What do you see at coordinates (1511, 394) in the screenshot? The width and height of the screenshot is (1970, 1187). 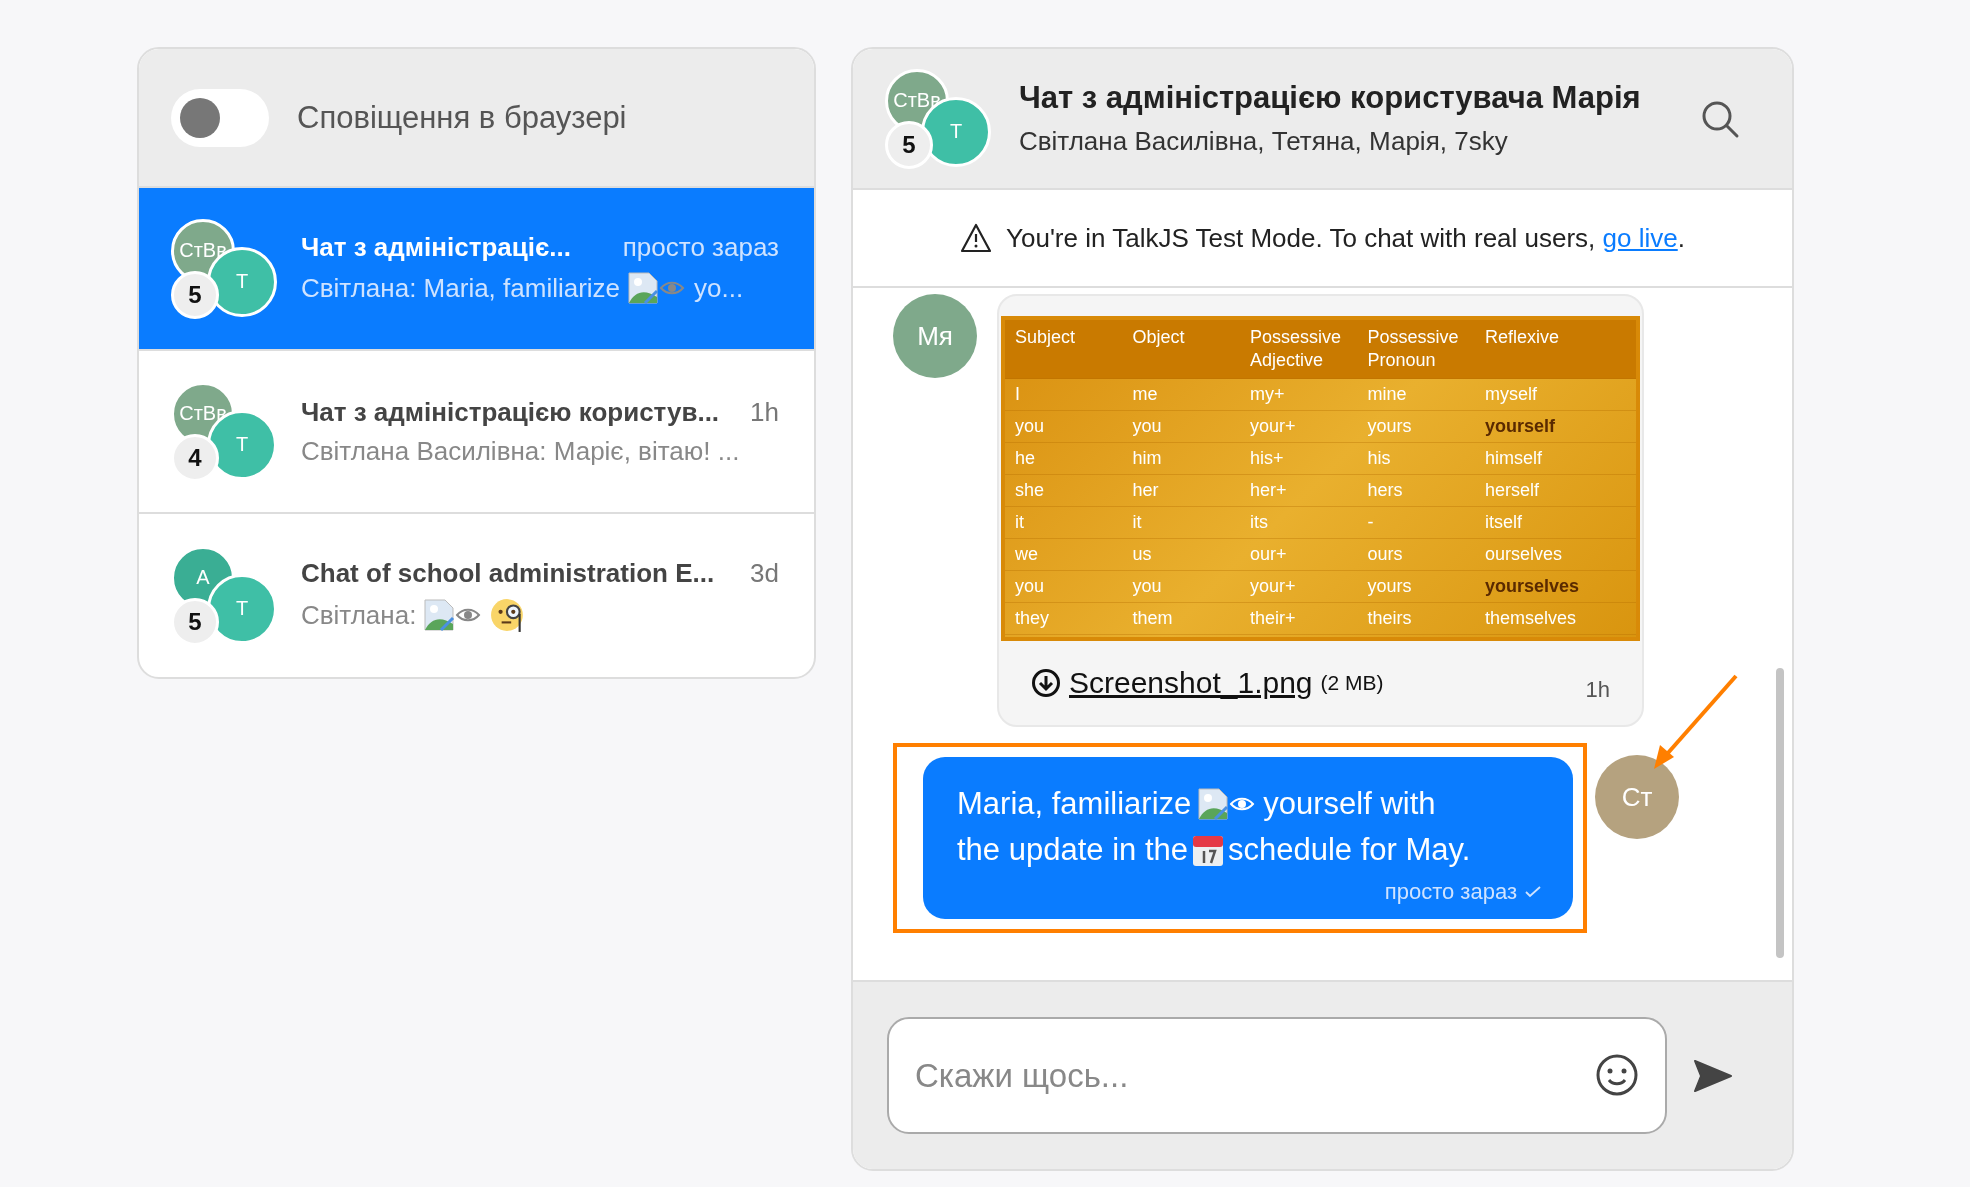 I see `table-cell-text: myself` at bounding box center [1511, 394].